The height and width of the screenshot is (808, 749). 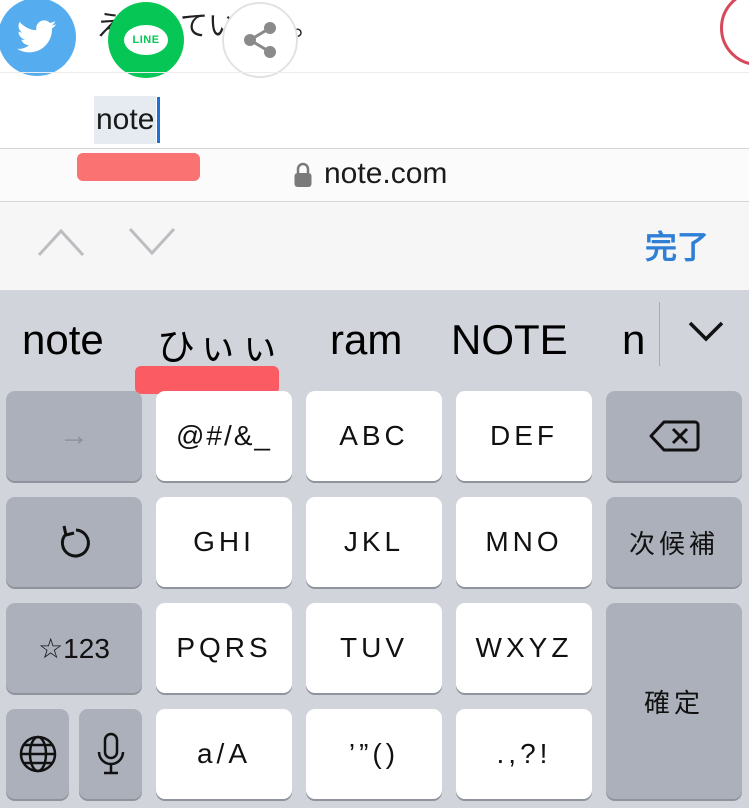 I want to click on text-caret, so click(x=158, y=120).